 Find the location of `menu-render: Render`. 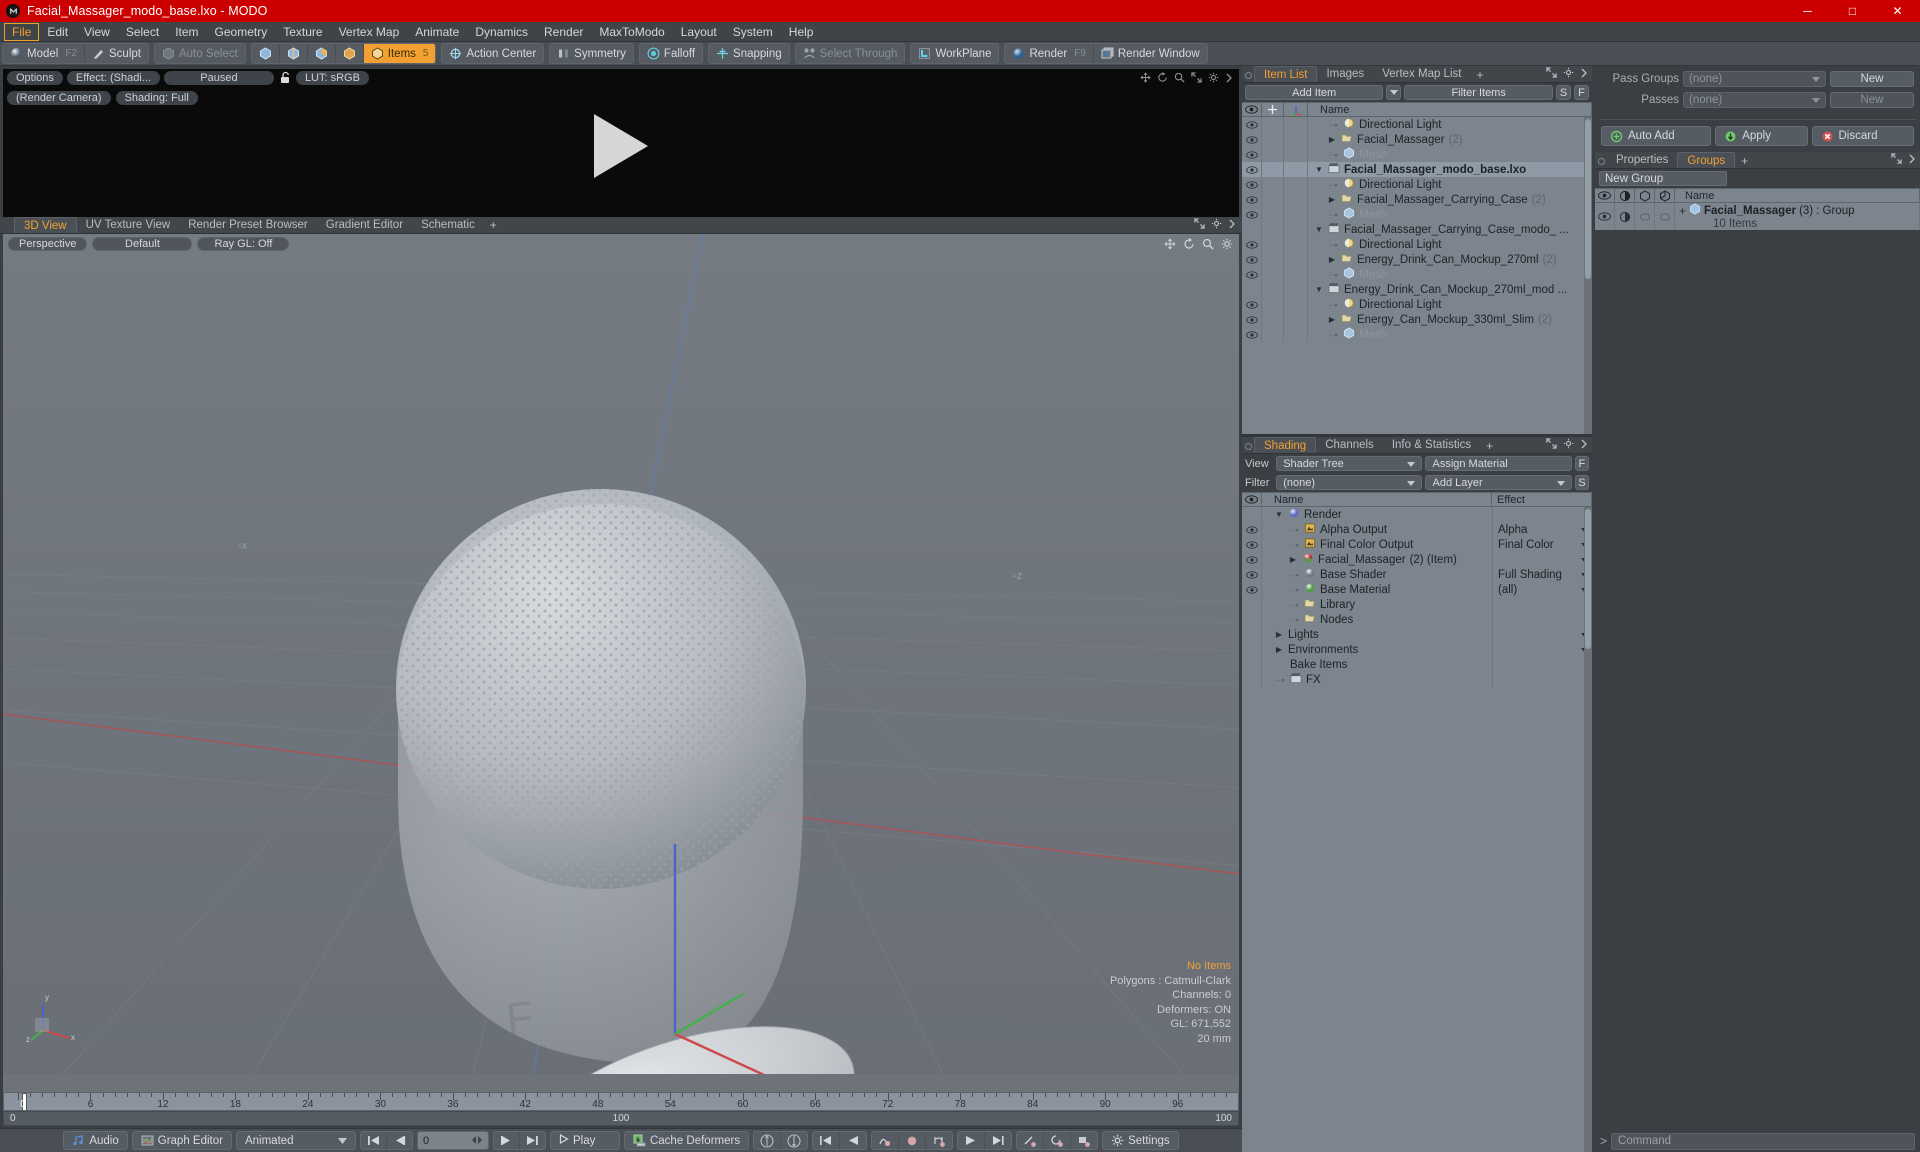

menu-render: Render is located at coordinates (563, 32).